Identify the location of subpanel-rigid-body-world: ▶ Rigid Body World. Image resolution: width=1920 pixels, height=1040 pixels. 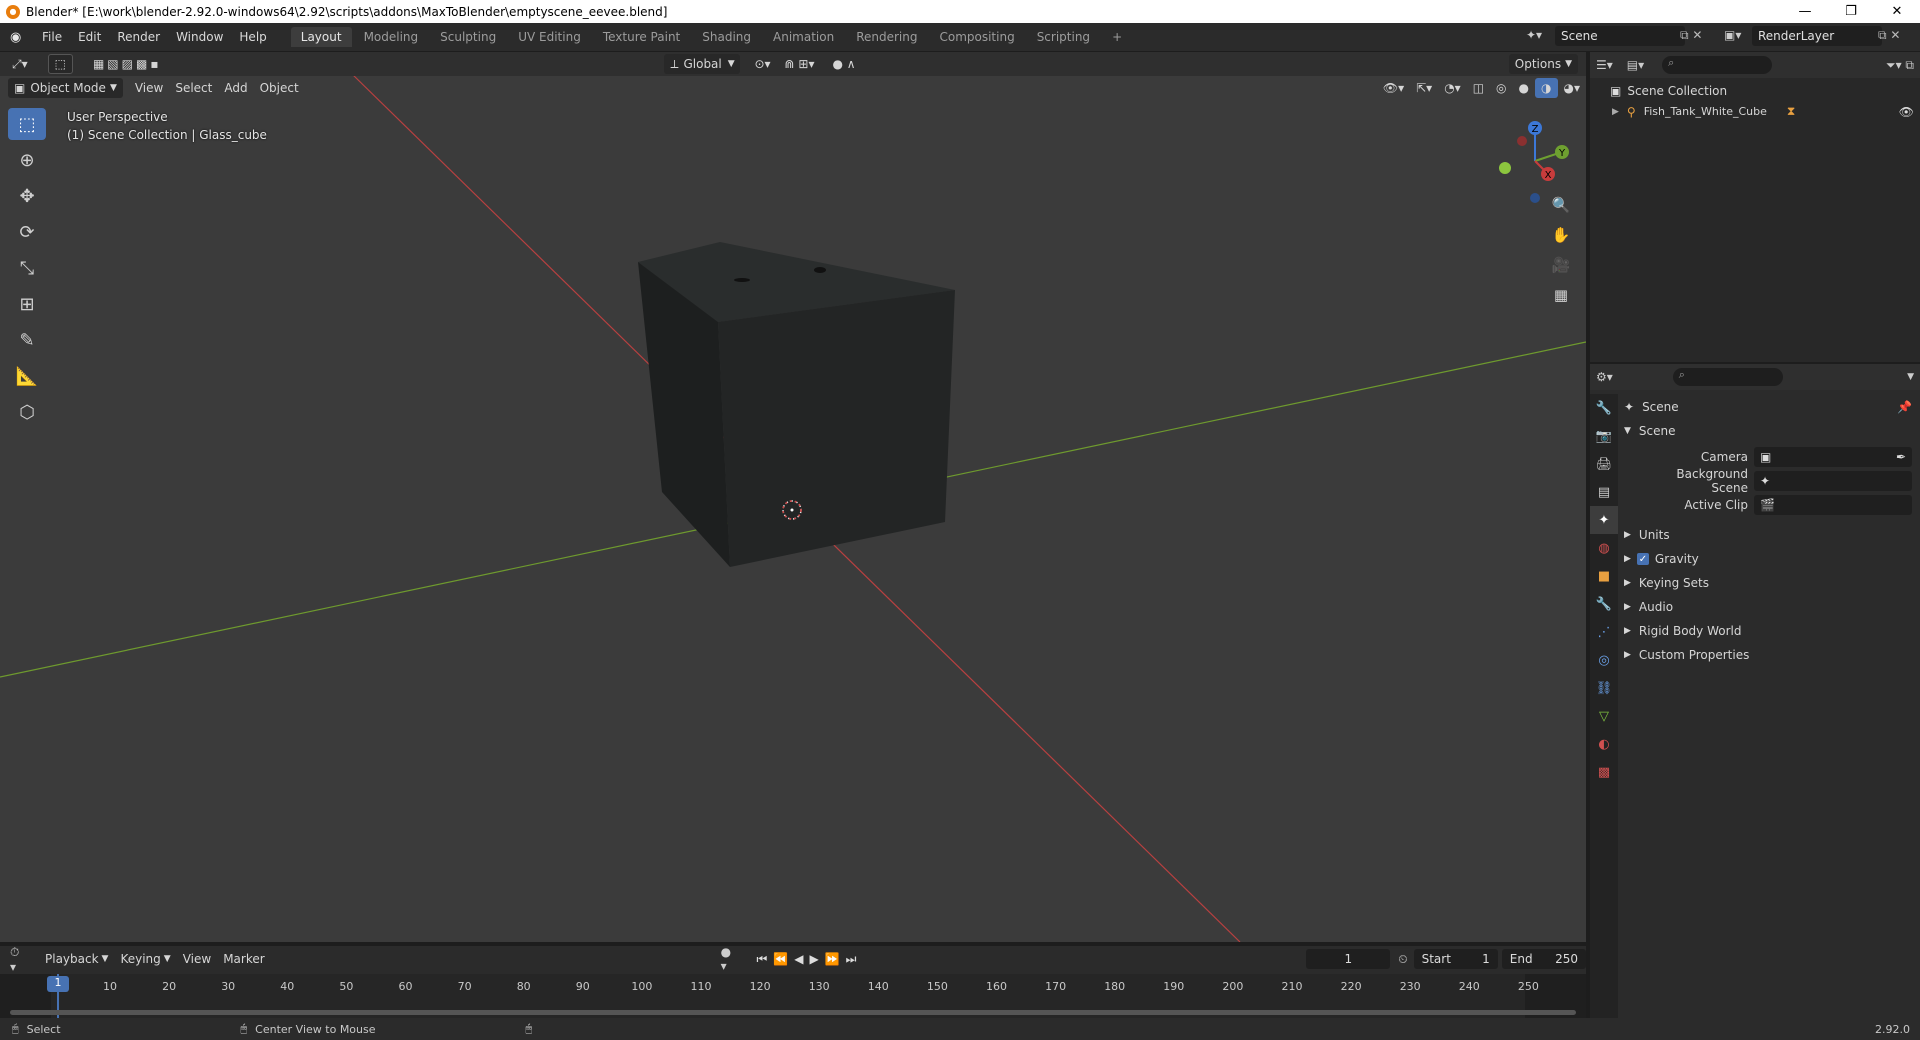
(1768, 631).